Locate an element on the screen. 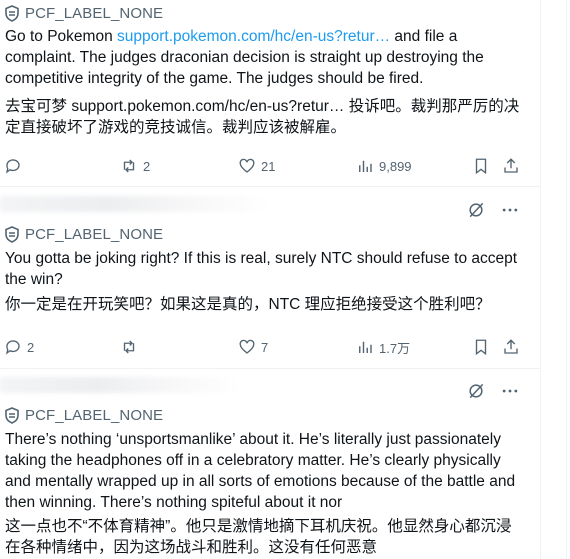 The image size is (570, 559). views-button: 1.7万 is located at coordinates (383, 347).